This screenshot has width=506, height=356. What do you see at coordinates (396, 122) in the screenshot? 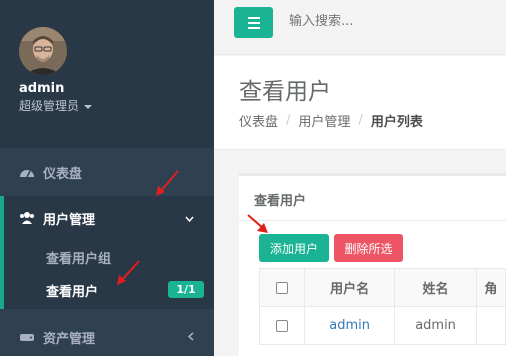
I see `breadcrumb-current: 用户列表` at bounding box center [396, 122].